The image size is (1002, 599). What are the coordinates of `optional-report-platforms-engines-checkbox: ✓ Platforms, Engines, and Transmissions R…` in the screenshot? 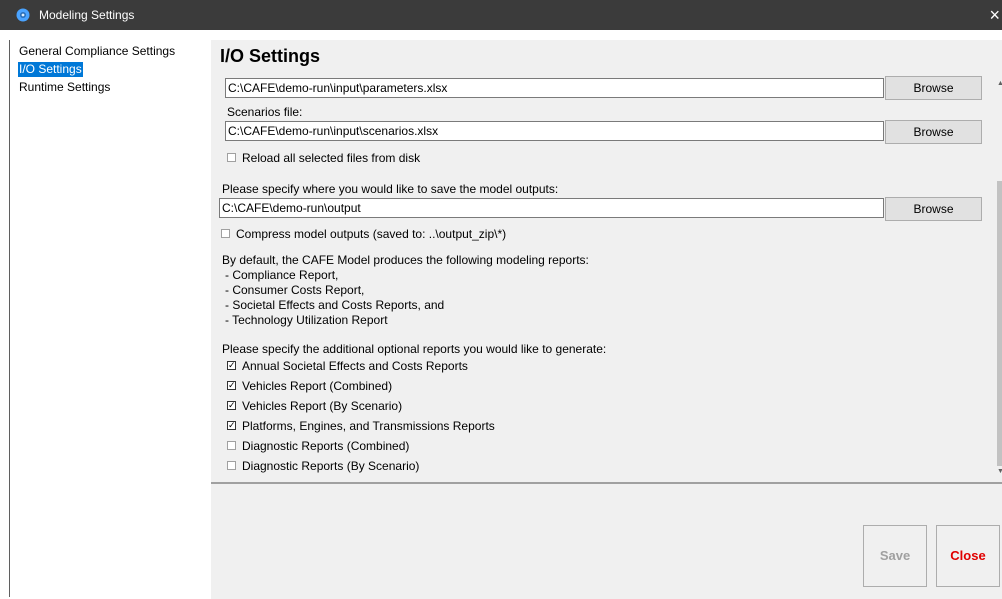 It's located at (361, 426).